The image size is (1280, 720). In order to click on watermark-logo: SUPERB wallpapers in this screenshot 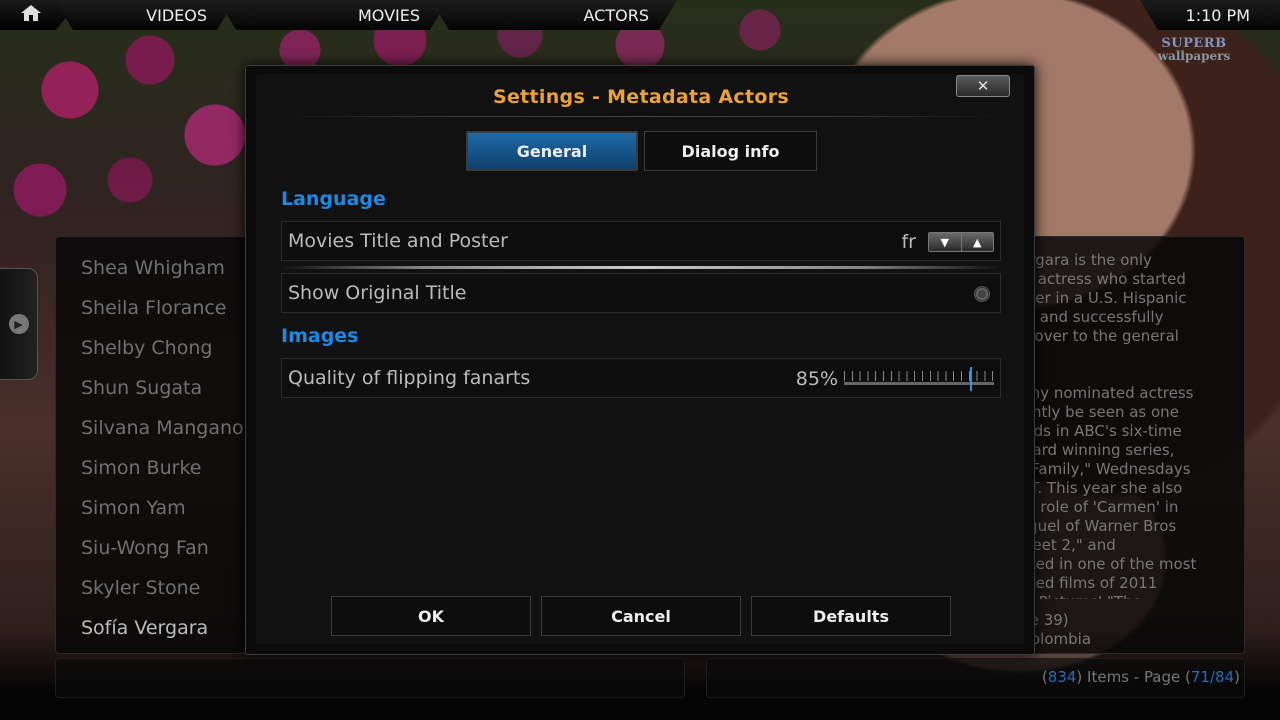, I will do `click(1194, 50)`.